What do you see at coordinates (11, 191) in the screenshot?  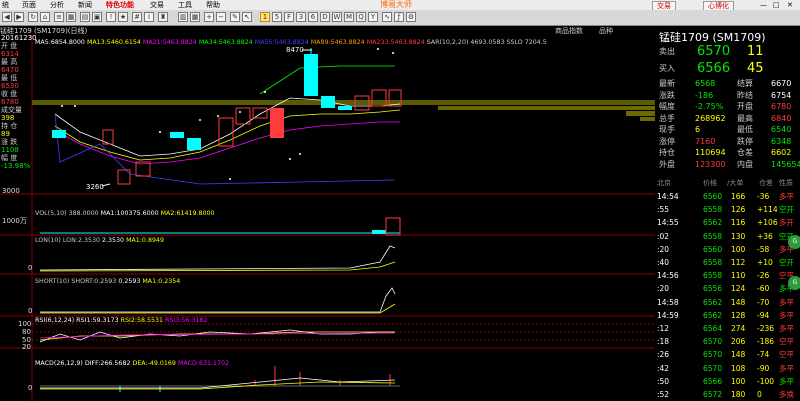 I see `price-axis-bottom: 3000` at bounding box center [11, 191].